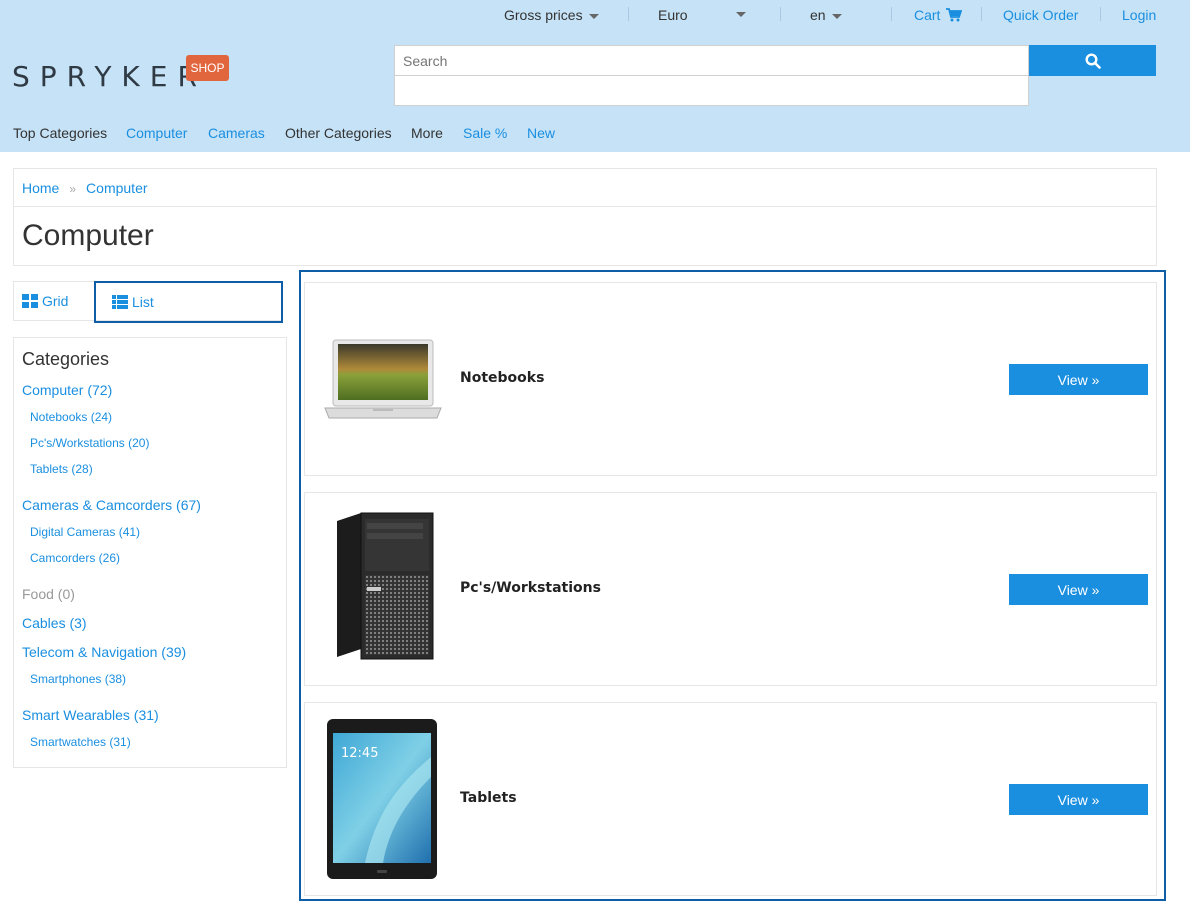  I want to click on grid-view-label: Grid, so click(55, 301).